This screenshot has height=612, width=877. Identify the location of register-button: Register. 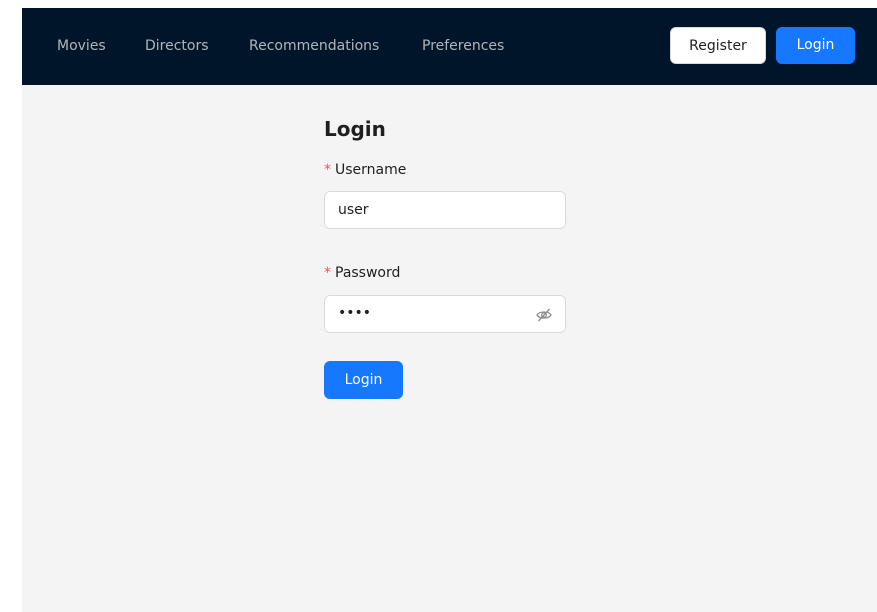
(718, 45).